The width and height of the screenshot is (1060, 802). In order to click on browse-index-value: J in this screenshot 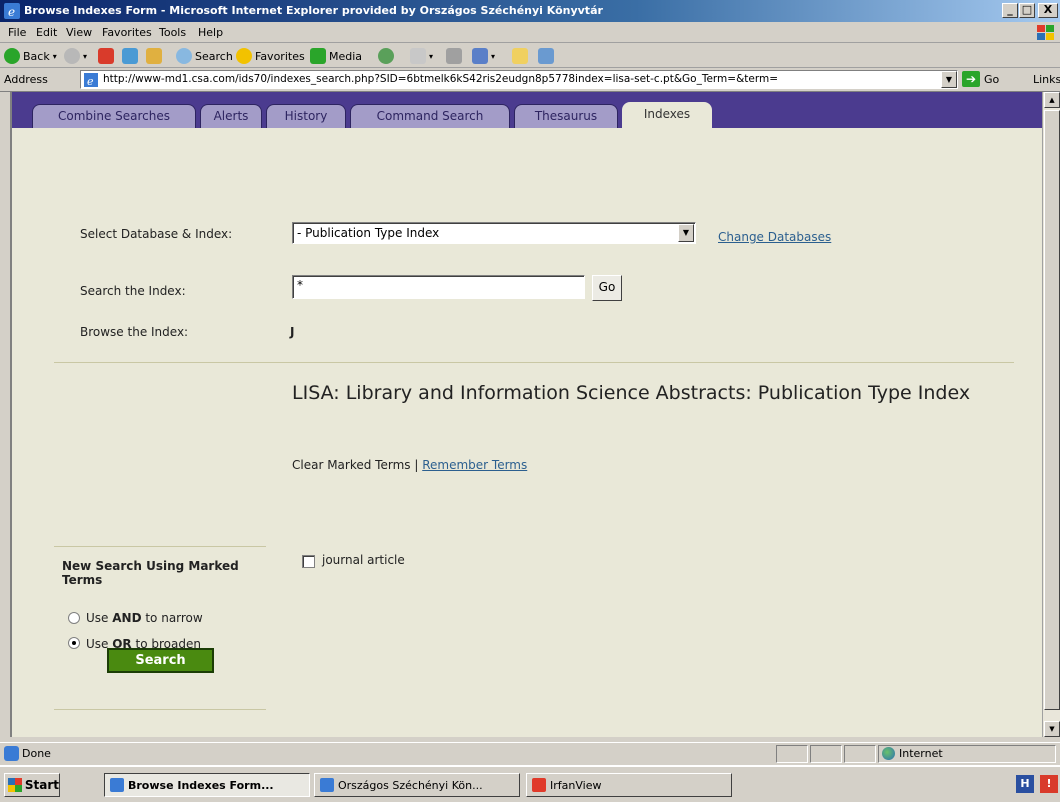, I will do `click(292, 332)`.